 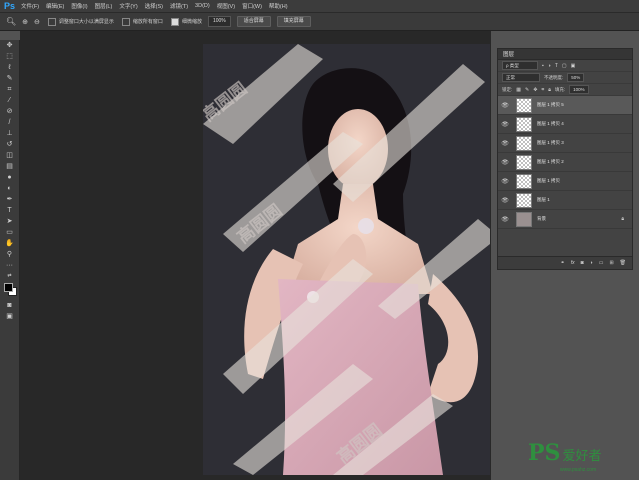 I want to click on crop-tool-icon: ⌗, so click(x=9, y=89).